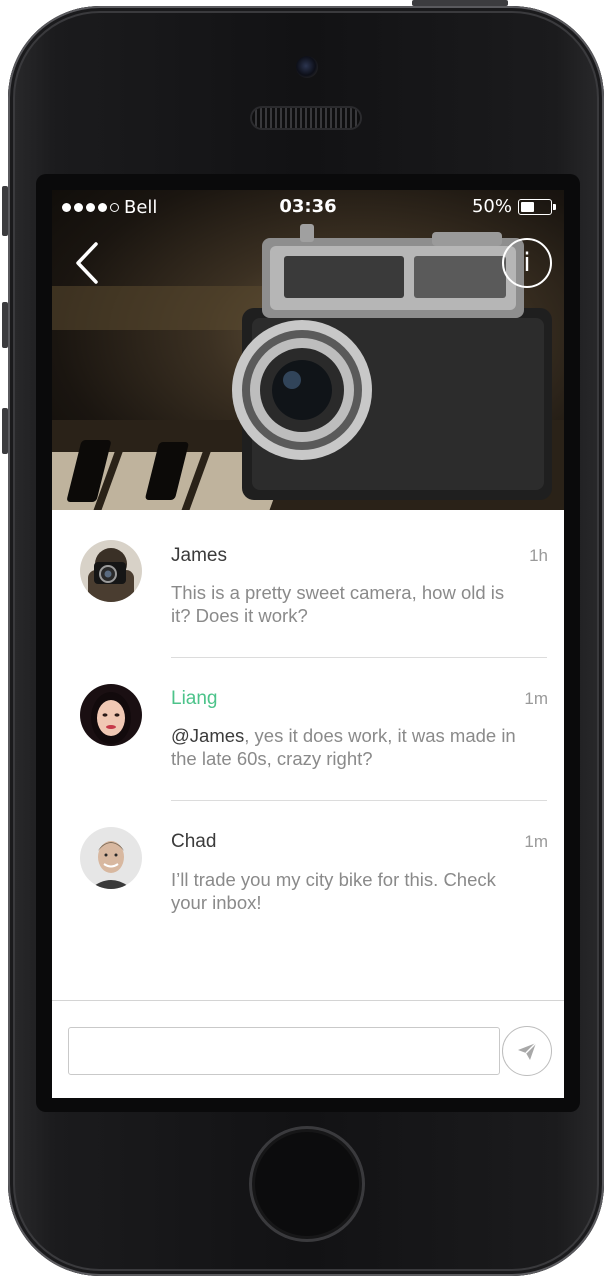 This screenshot has height=1282, width=612. I want to click on comment-input, so click(284, 1051).